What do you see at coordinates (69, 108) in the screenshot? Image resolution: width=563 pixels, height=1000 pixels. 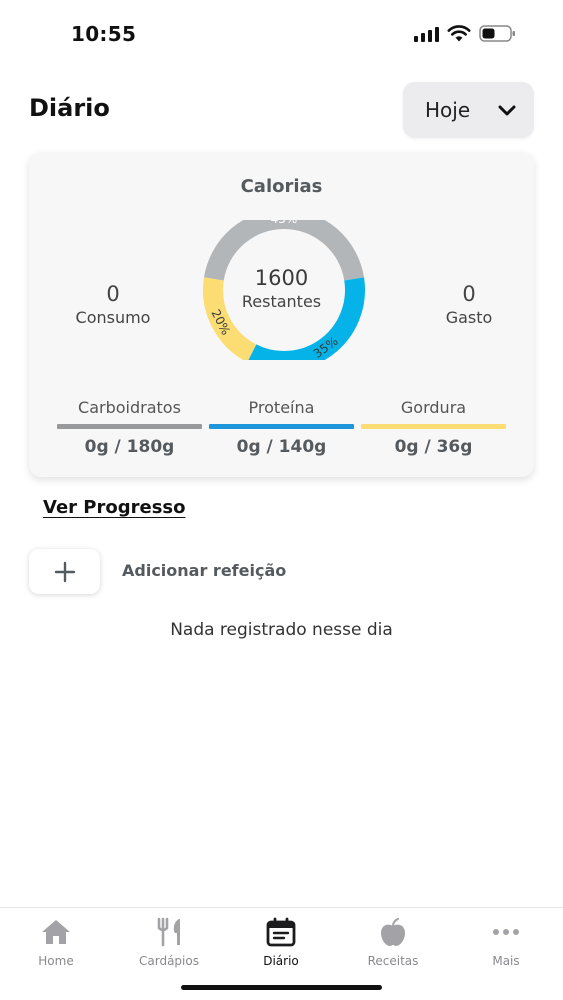 I see `page-title: Diário` at bounding box center [69, 108].